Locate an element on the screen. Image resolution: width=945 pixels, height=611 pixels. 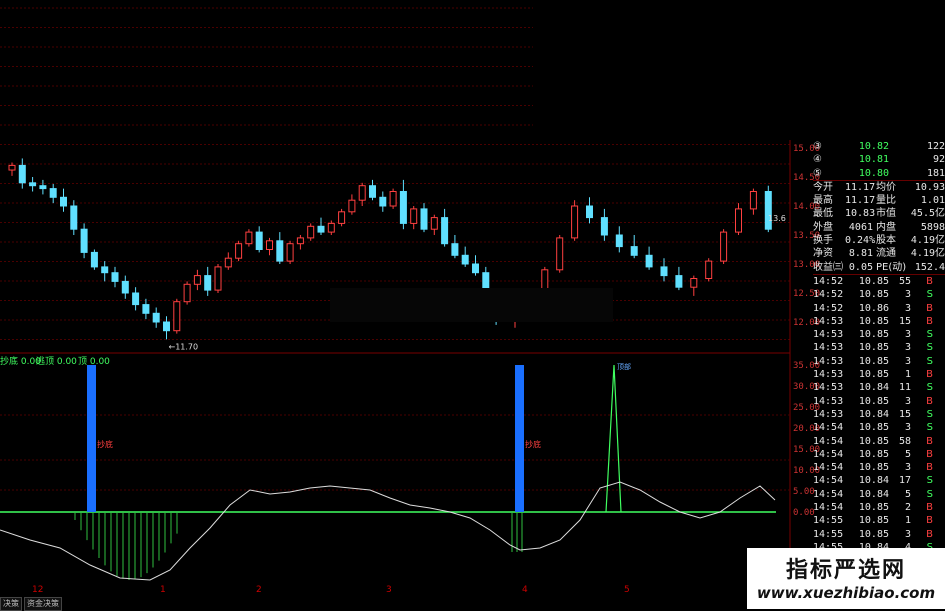
trade-row: 14:53 10.84 11 S is located at coordinates (879, 387).